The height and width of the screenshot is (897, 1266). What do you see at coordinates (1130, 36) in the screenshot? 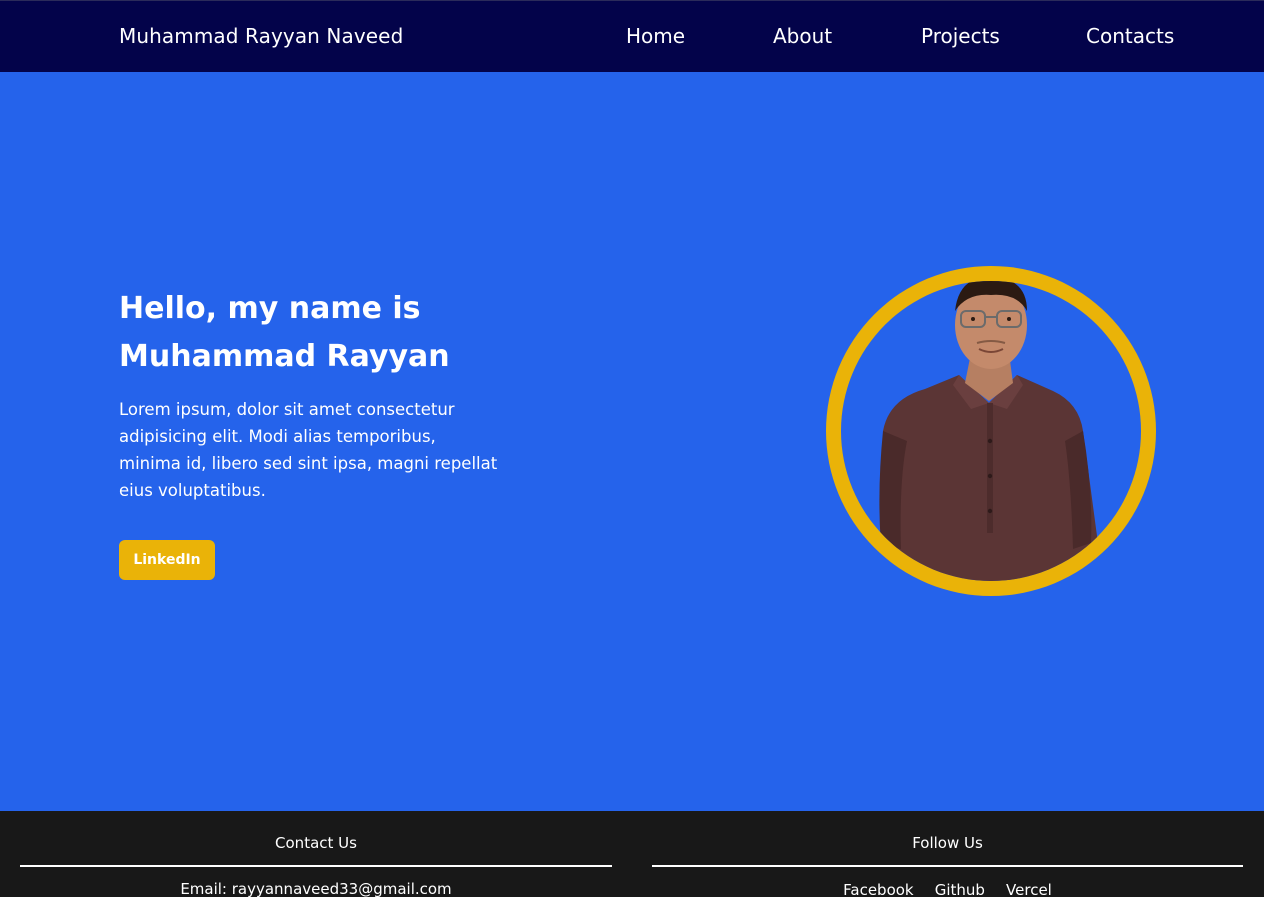
I see `nav-link-contacts: Contacts` at bounding box center [1130, 36].